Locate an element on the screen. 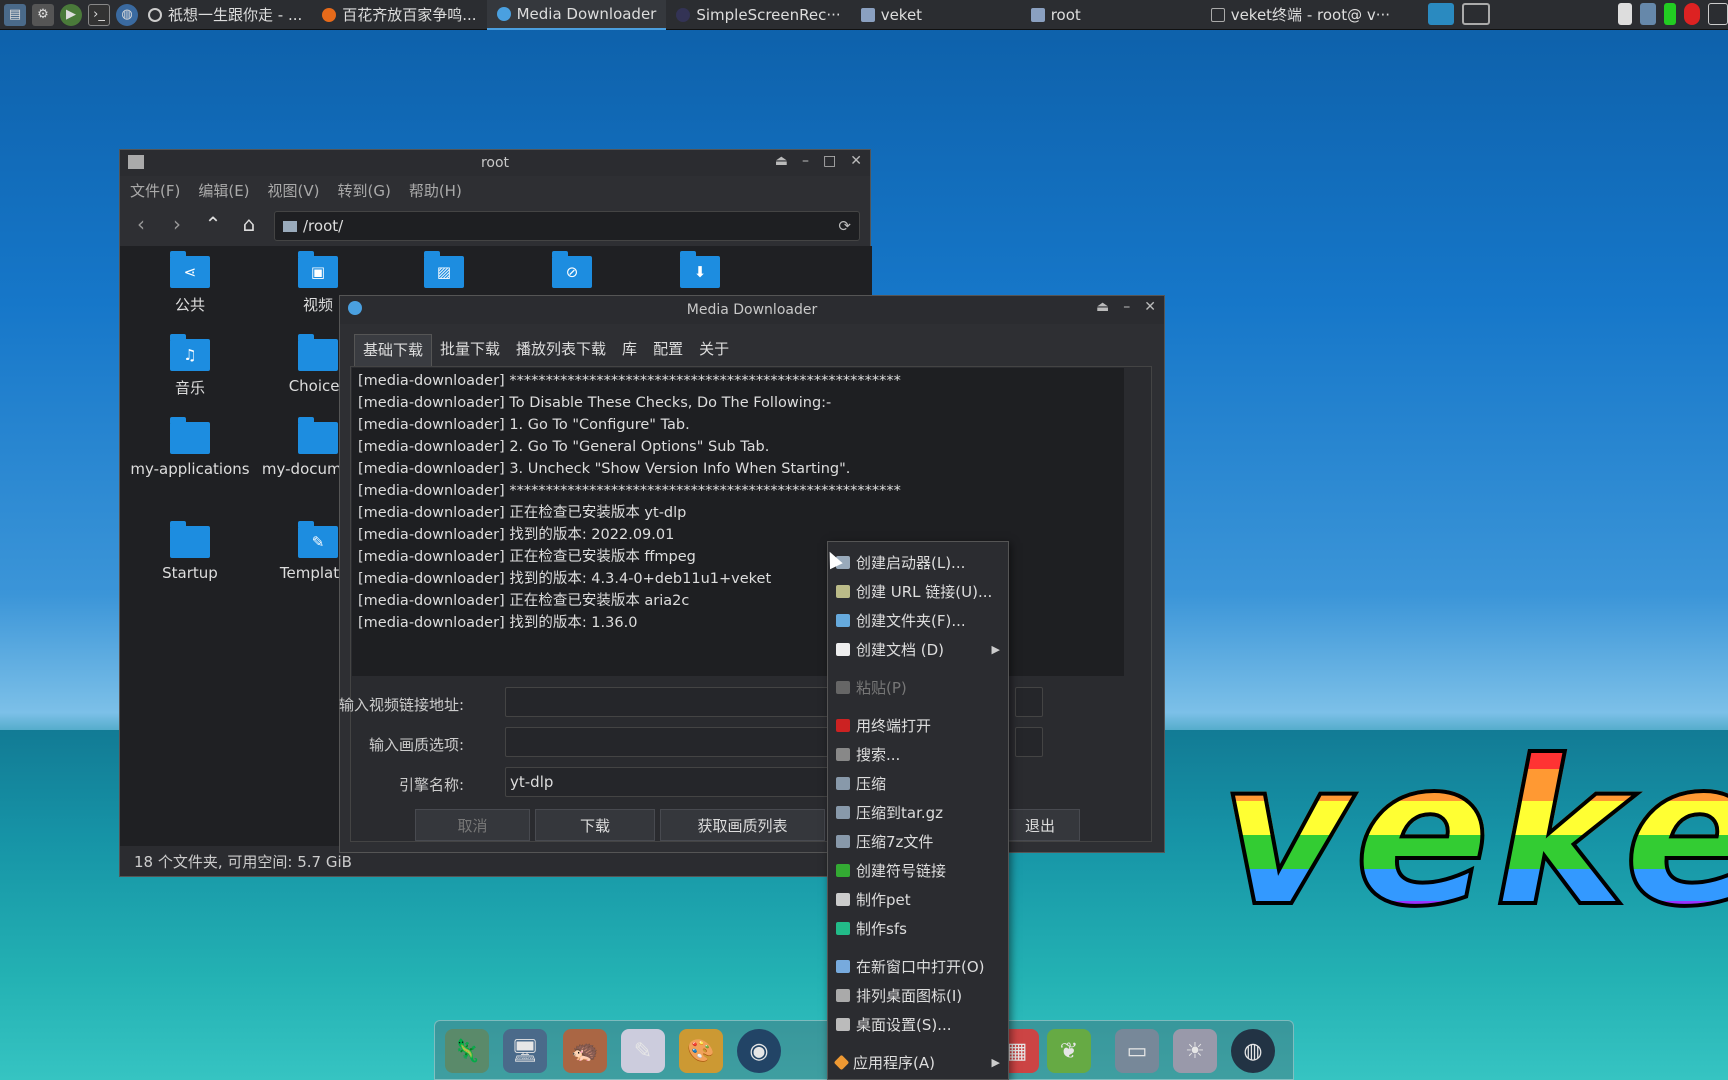 Image resolution: width=1728 pixels, height=1080 pixels. cancel-button: 取消 is located at coordinates (472, 825).